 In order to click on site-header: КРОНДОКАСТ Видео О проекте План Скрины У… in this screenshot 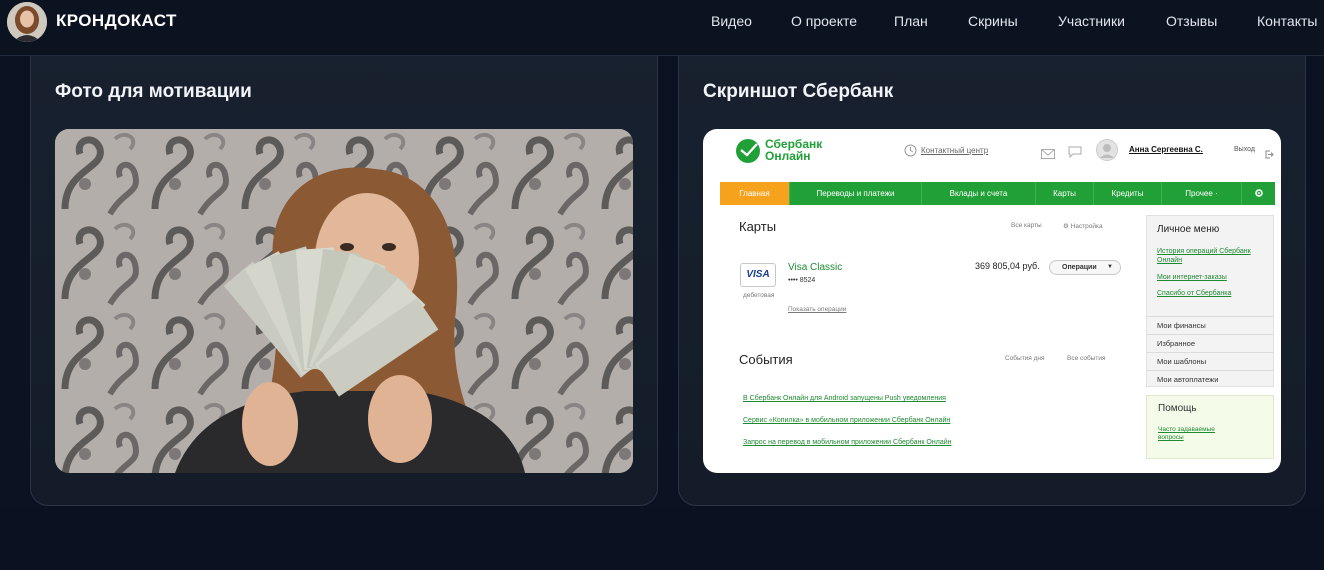, I will do `click(662, 28)`.